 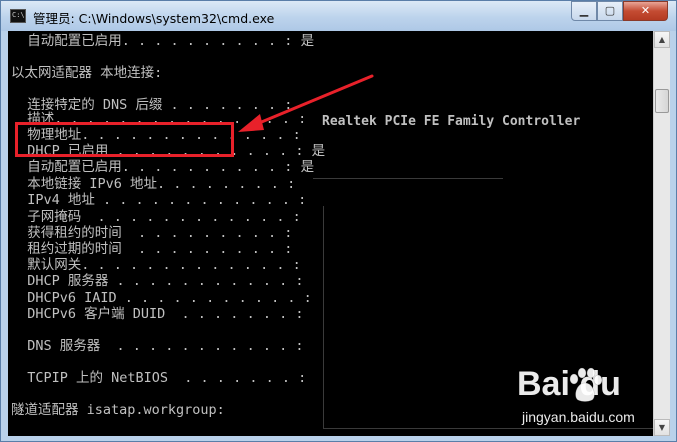 What do you see at coordinates (161, 298) in the screenshot?
I see `console-line: DHCPv6 IAID . . . . . . . . . . . :` at bounding box center [161, 298].